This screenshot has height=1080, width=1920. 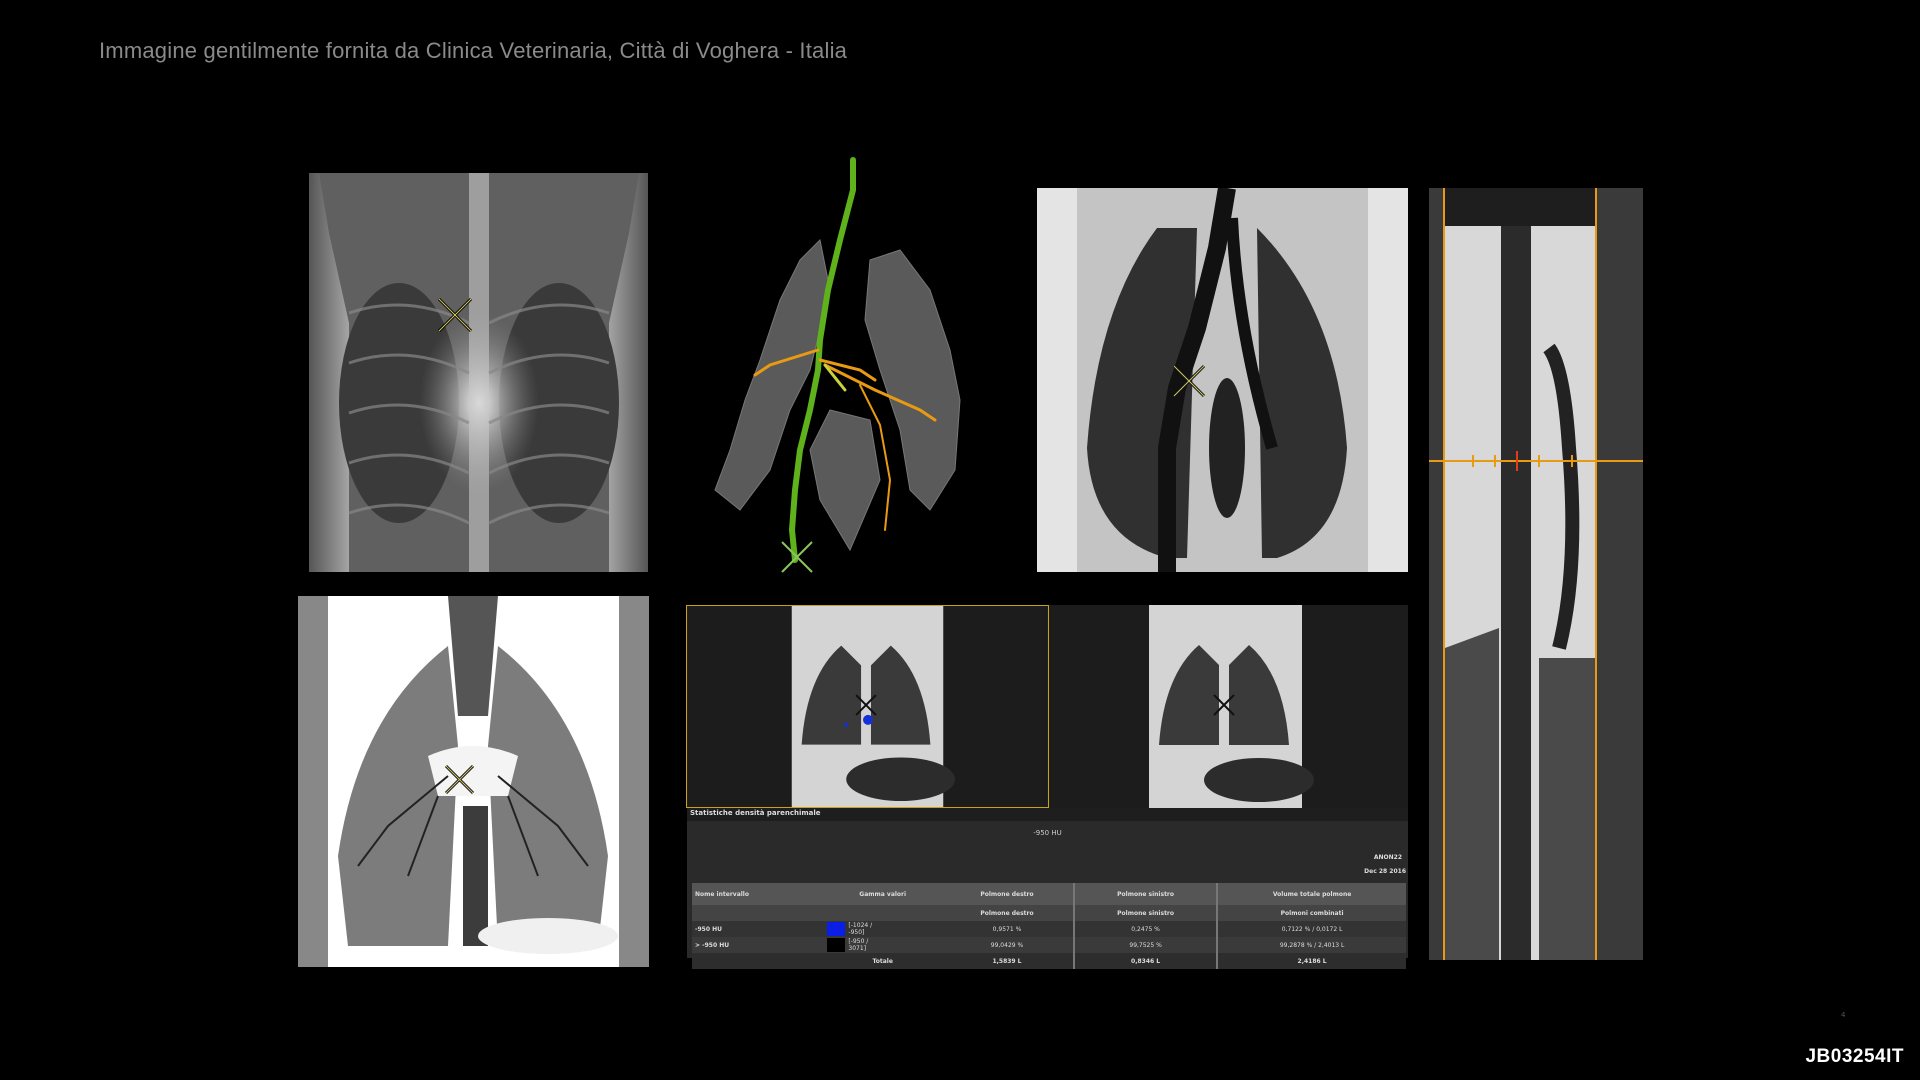 What do you see at coordinates (851, 366) in the screenshot?
I see `airway-tree-3d-panel` at bounding box center [851, 366].